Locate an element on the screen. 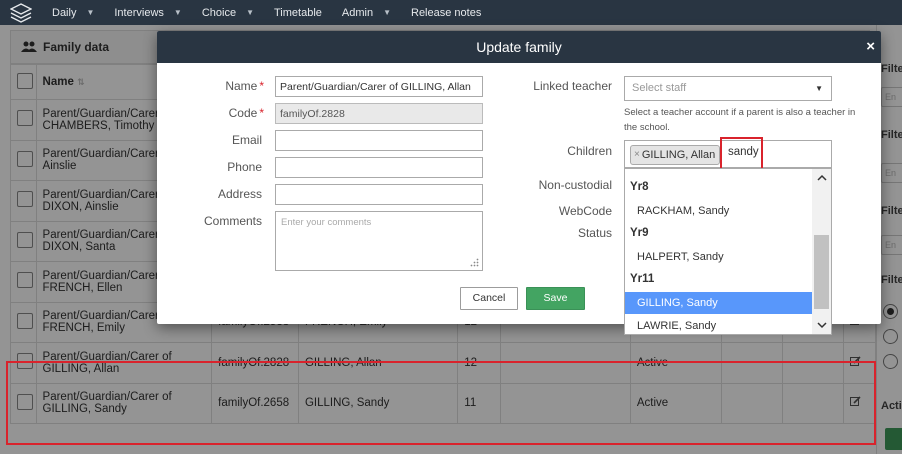 This screenshot has width=902, height=454. modal-header: Update family × is located at coordinates (519, 47).